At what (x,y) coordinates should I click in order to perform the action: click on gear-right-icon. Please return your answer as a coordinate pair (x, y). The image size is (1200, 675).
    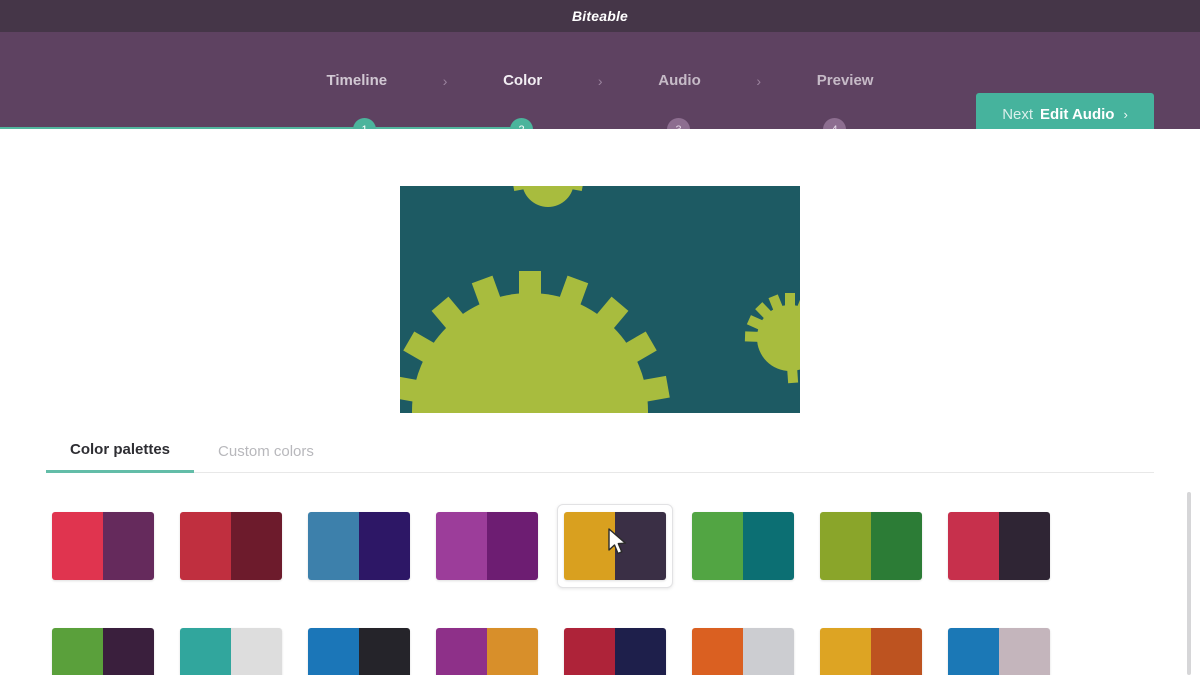
    Looking at the image, I should click on (772, 338).